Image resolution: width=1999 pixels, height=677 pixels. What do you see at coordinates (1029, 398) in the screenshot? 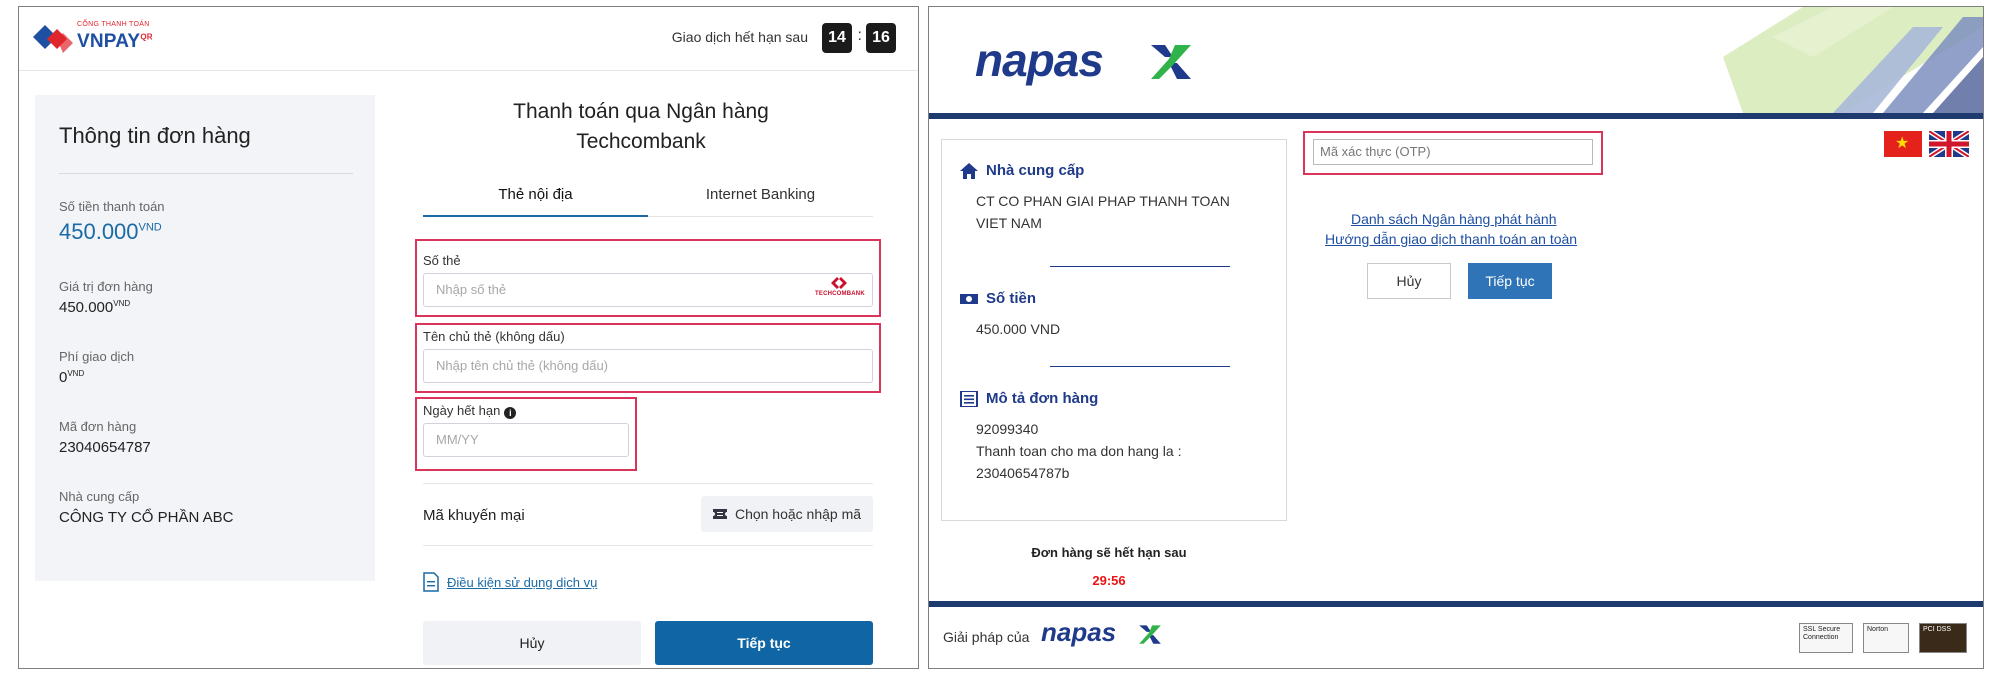
I see `description-heading: Mô tả đơn hàng` at bounding box center [1029, 398].